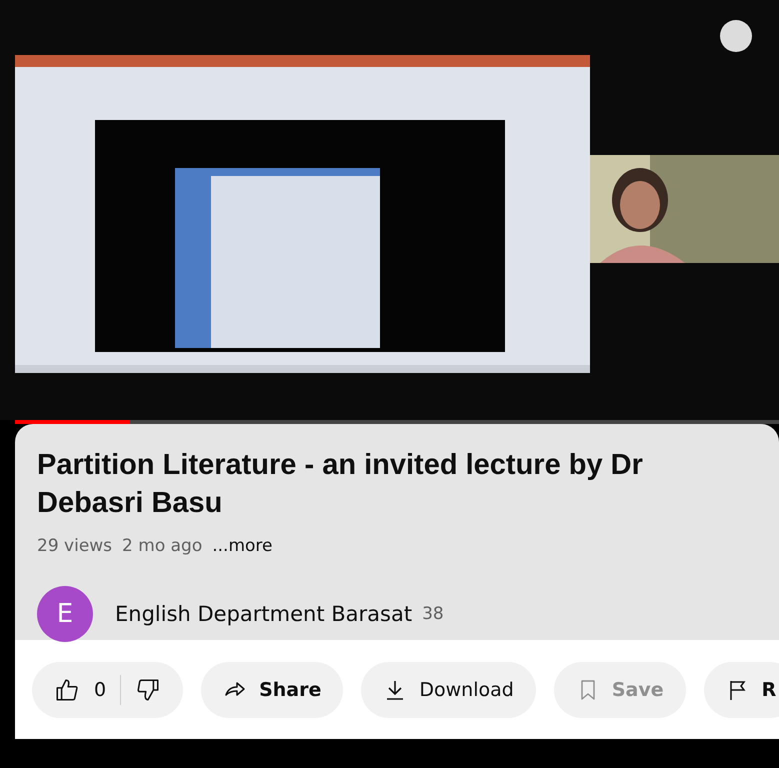 The width and height of the screenshot is (779, 768). Describe the element at coordinates (340, 484) in the screenshot. I see `video-title: Partition Literature - an invited lecture by Dr Debasri Basu` at that location.